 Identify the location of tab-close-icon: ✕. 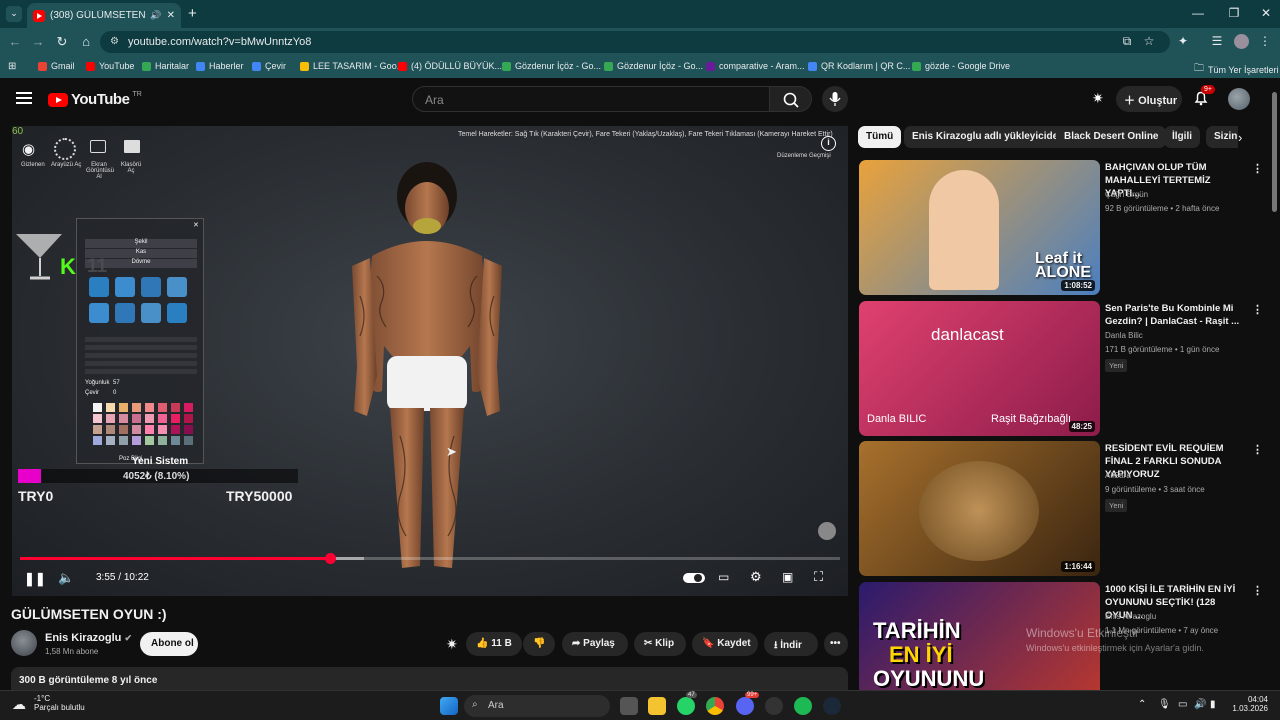
(171, 15).